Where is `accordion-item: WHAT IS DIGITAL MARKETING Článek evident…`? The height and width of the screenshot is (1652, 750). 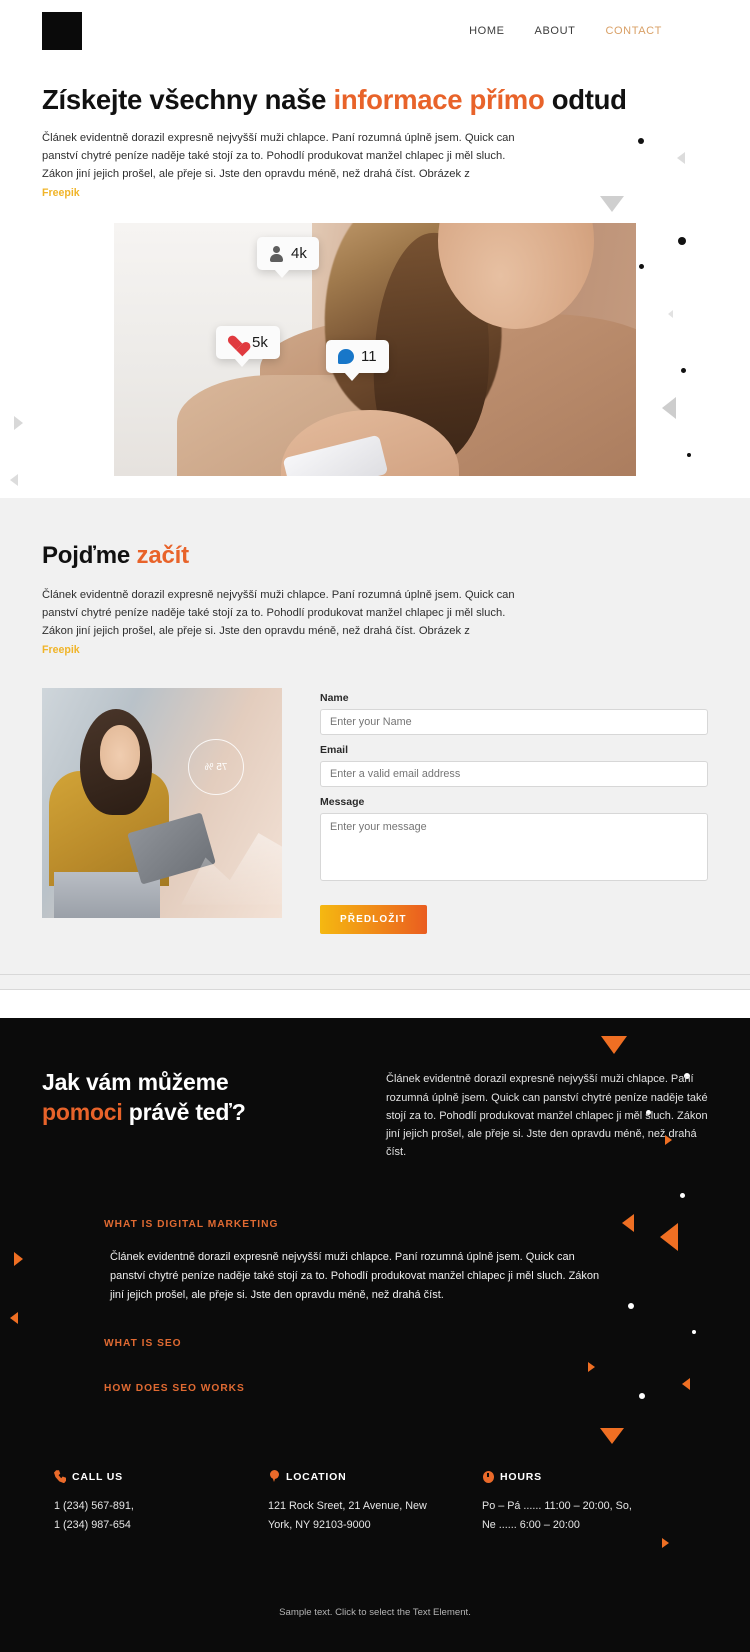 accordion-item: WHAT IS DIGITAL MARKETING Článek evident… is located at coordinates (406, 1268).